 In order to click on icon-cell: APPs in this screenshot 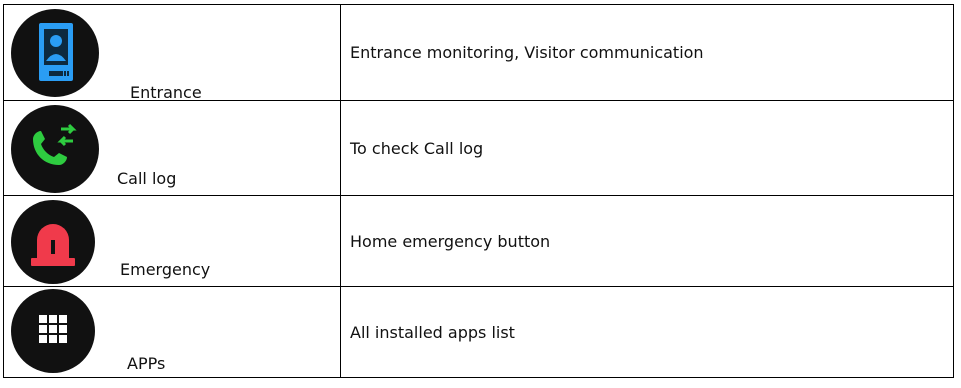, I will do `click(172, 332)`.